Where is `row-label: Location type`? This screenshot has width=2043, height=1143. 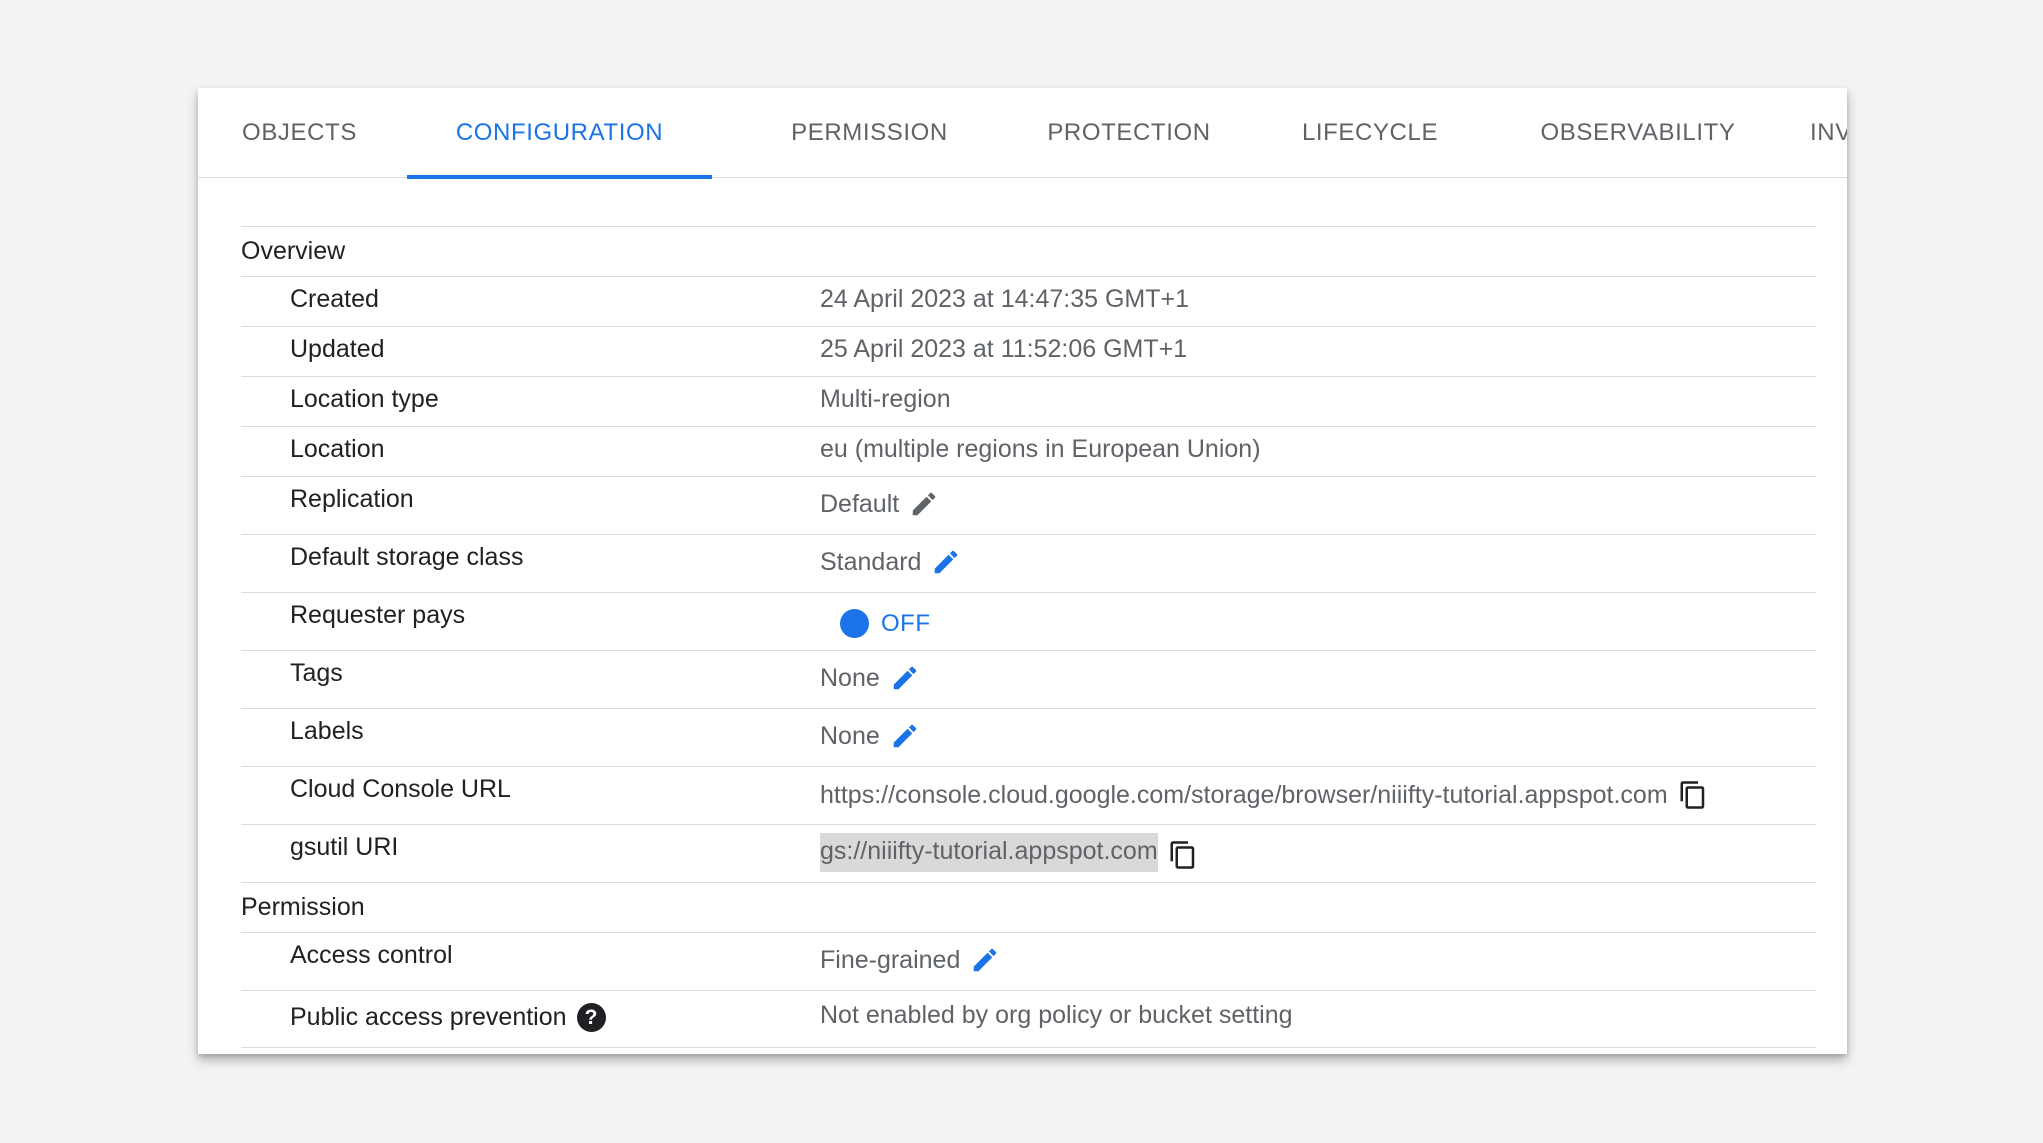
row-label: Location type is located at coordinates (364, 399).